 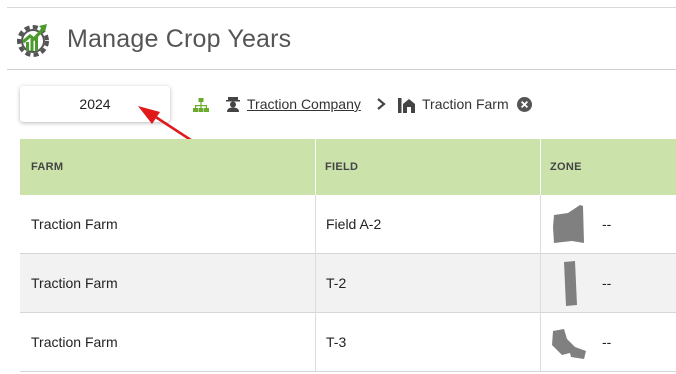 What do you see at coordinates (47, 167) in the screenshot?
I see `column-header-farm: FARM` at bounding box center [47, 167].